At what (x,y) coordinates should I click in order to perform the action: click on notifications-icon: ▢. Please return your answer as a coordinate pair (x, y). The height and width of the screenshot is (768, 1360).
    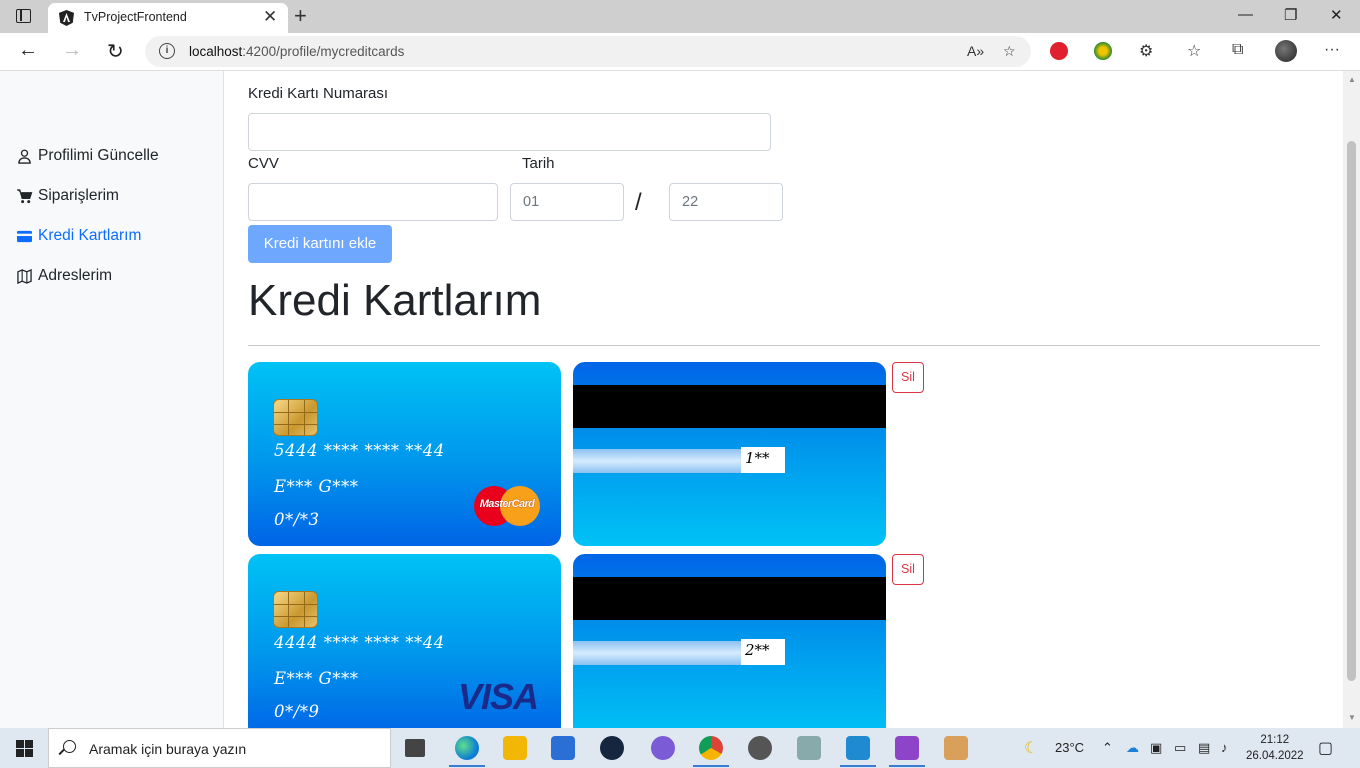
    Looking at the image, I should click on (1325, 748).